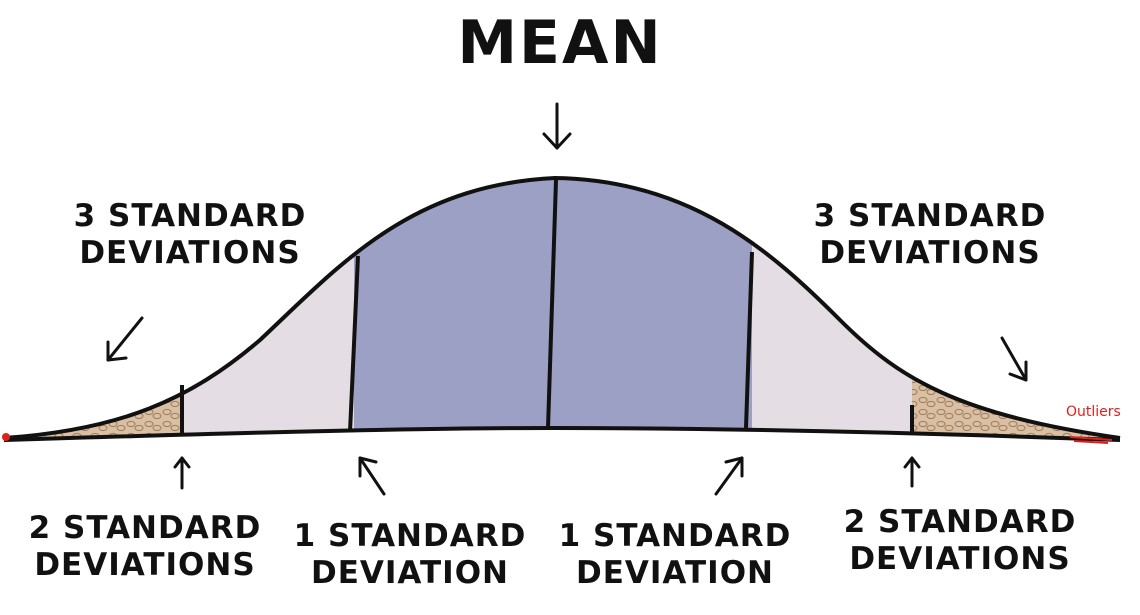 This screenshot has width=1140, height=615. Describe the element at coordinates (125, 339) in the screenshot. I see `arrow-3sd-left-icon` at that location.